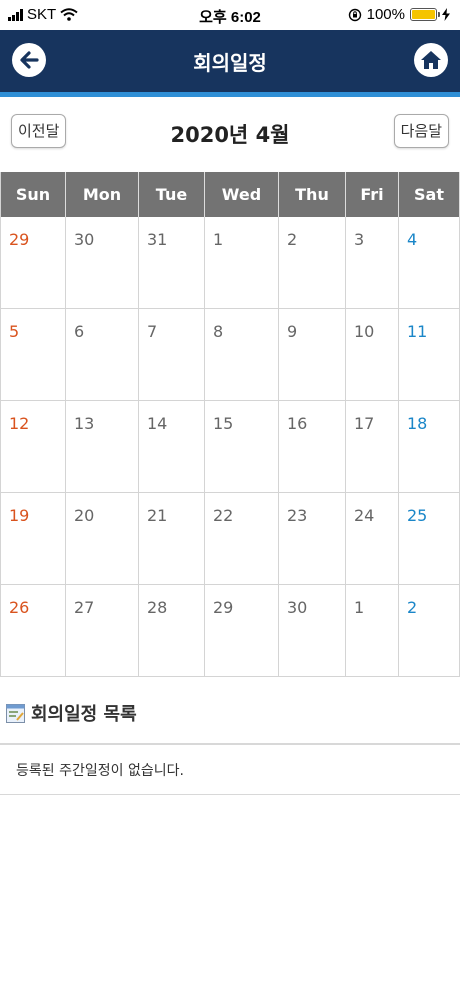 The image size is (460, 996). I want to click on empty-message: 등록된 주간일정이 없습니다., so click(100, 771).